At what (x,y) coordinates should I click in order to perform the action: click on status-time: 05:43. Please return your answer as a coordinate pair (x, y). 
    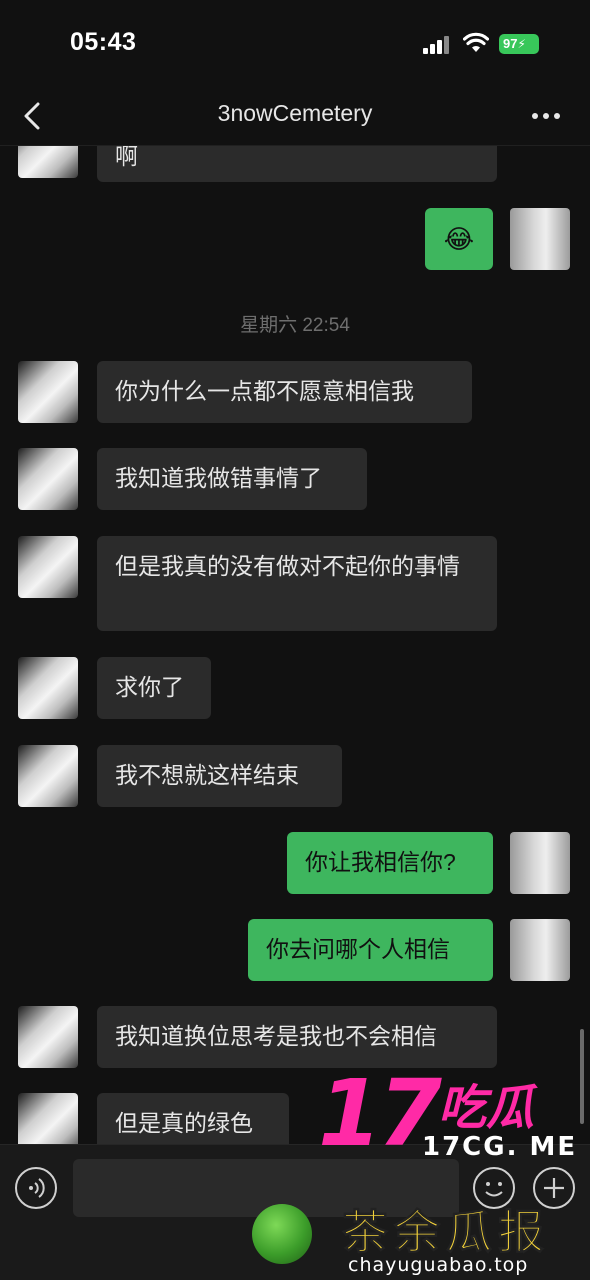
    Looking at the image, I should click on (103, 42).